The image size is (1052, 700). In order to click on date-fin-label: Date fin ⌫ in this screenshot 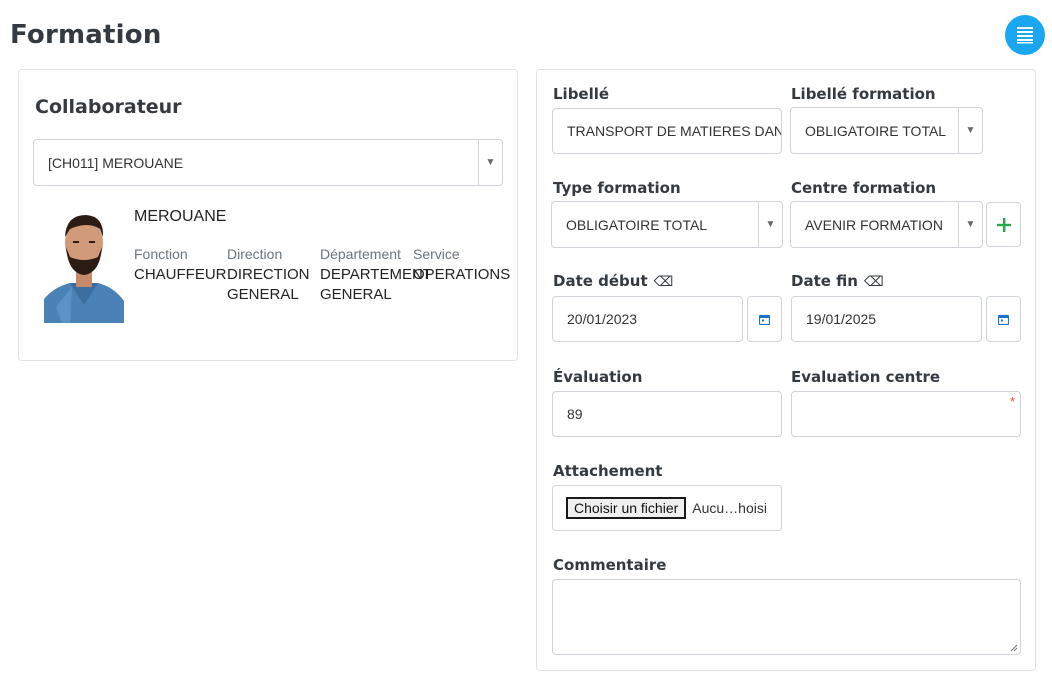, I will do `click(837, 281)`.